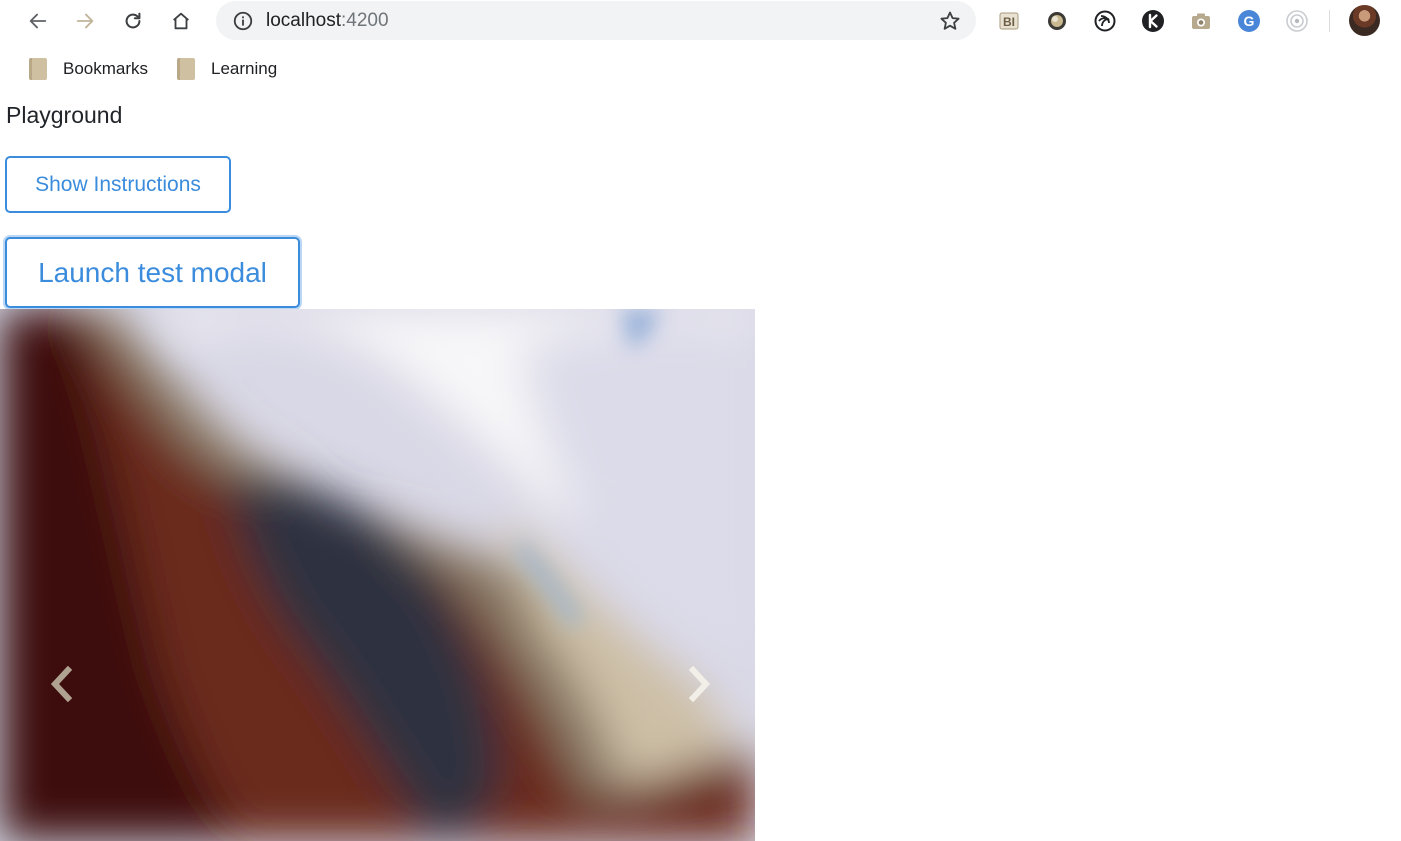  What do you see at coordinates (700, 68) in the screenshot?
I see `bookmarks-bar: Bookmarks Learning` at bounding box center [700, 68].